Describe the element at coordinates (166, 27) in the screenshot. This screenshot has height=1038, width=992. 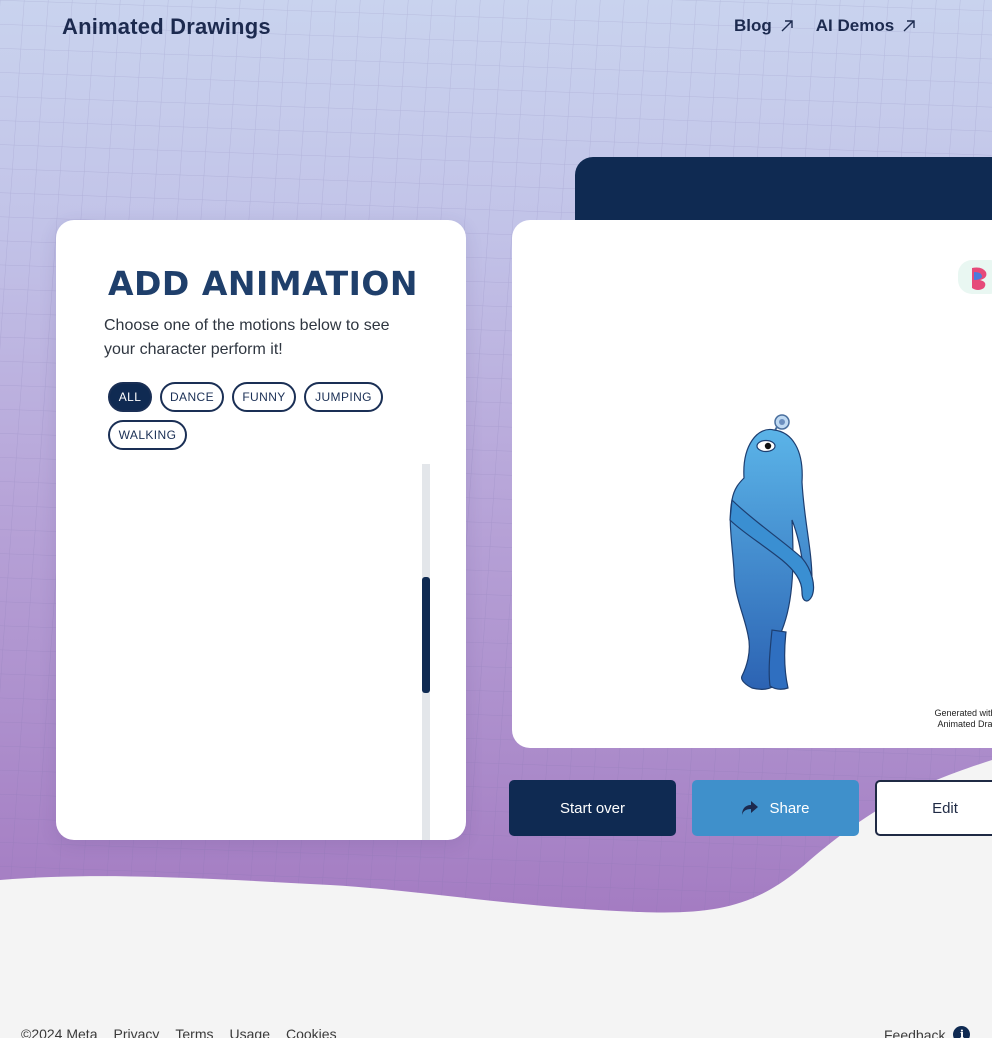
I see `brand-logo-text: Animated Drawings` at that location.